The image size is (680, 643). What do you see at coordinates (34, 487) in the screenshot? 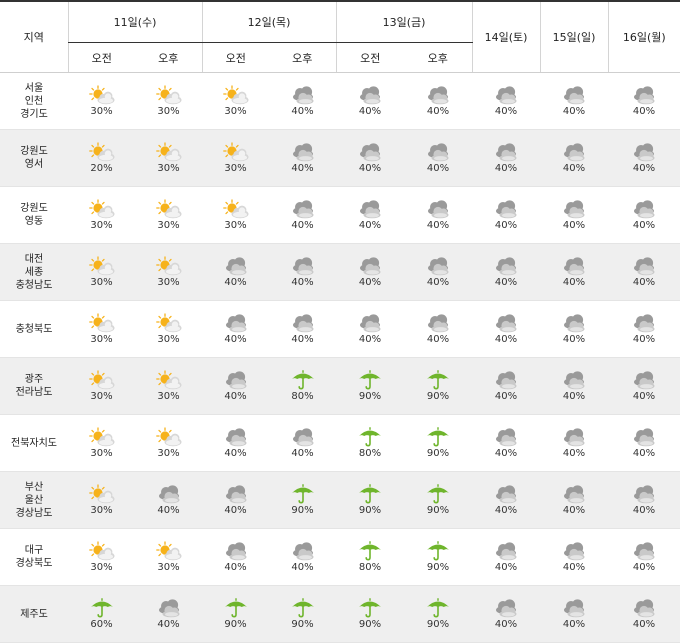
I see `region-name-line: 부산` at bounding box center [34, 487].